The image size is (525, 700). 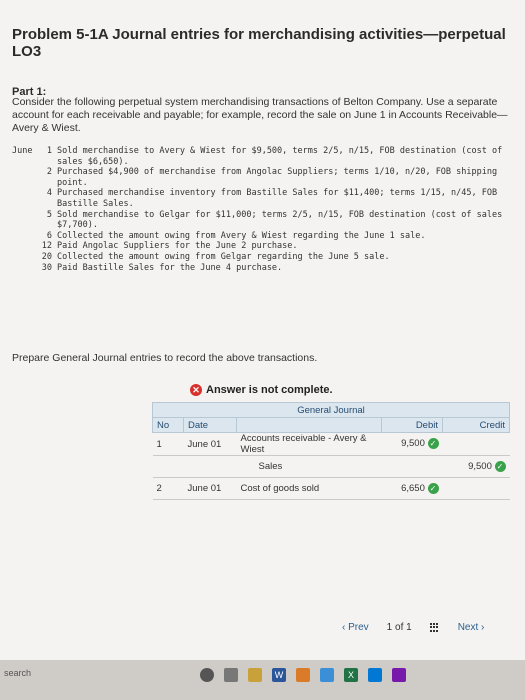 I want to click on col-header-credit: Credit, so click(x=476, y=425).